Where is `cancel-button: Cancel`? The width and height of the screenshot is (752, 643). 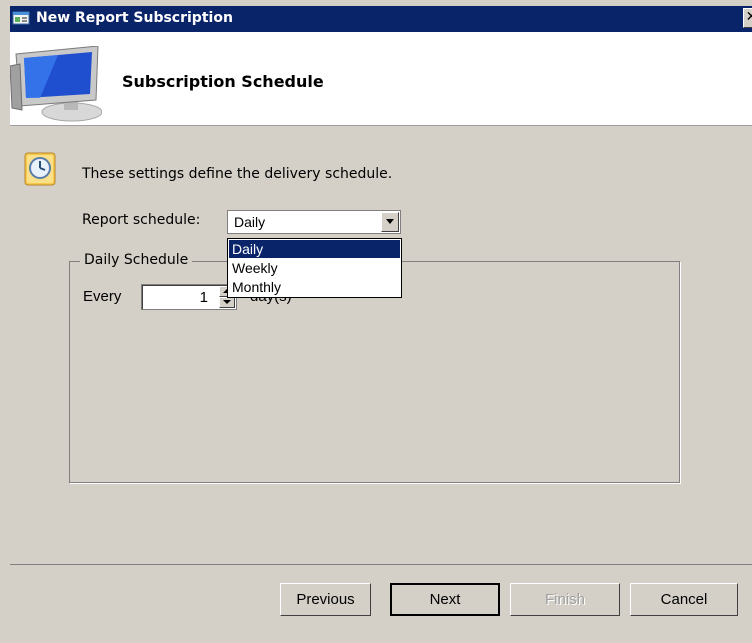
cancel-button: Cancel is located at coordinates (684, 599).